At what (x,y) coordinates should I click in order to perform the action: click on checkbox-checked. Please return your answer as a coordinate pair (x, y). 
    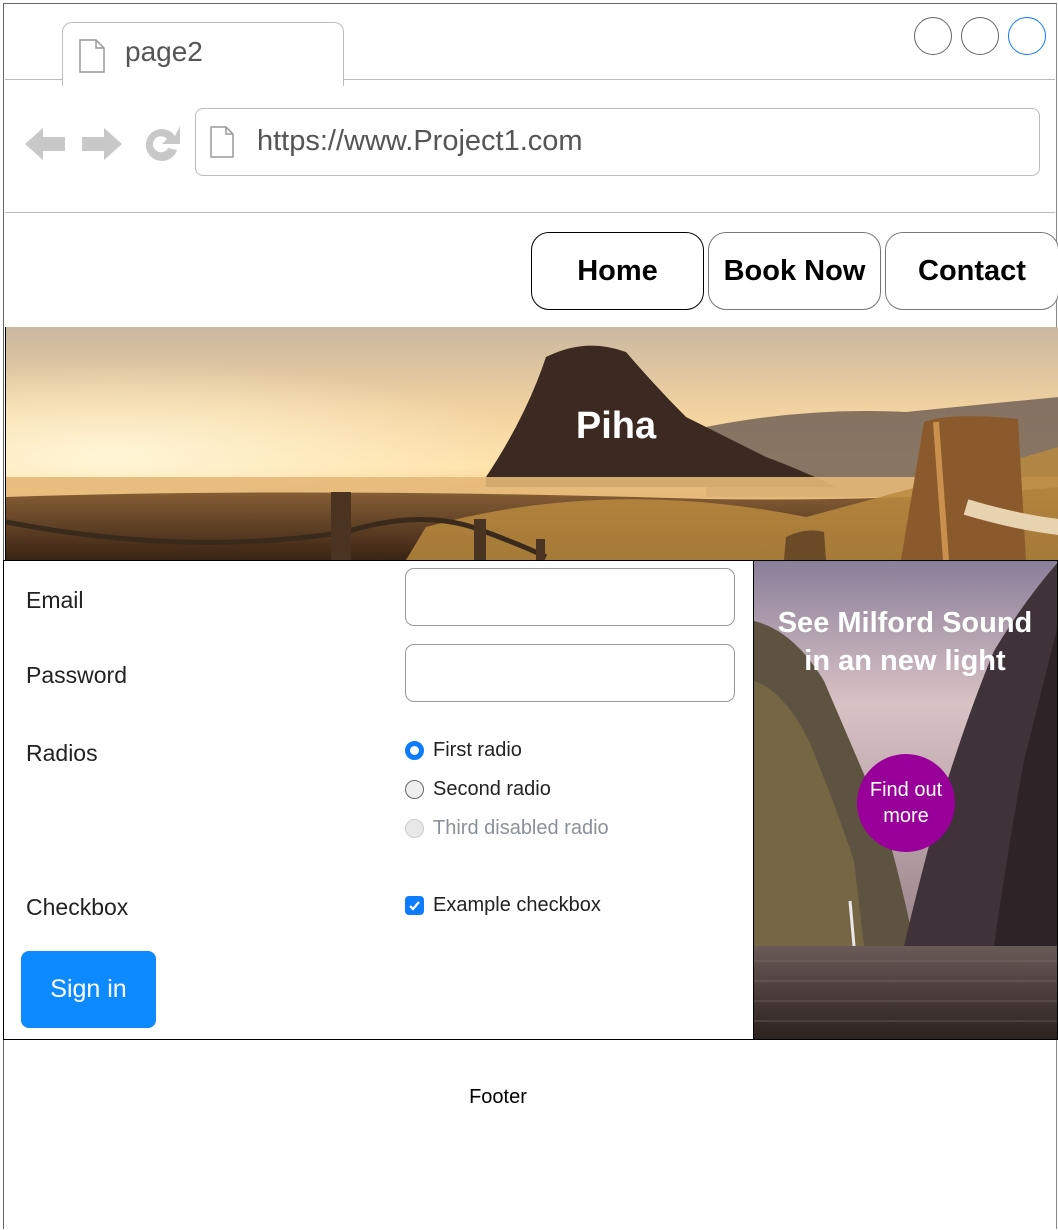
    Looking at the image, I should click on (414, 905).